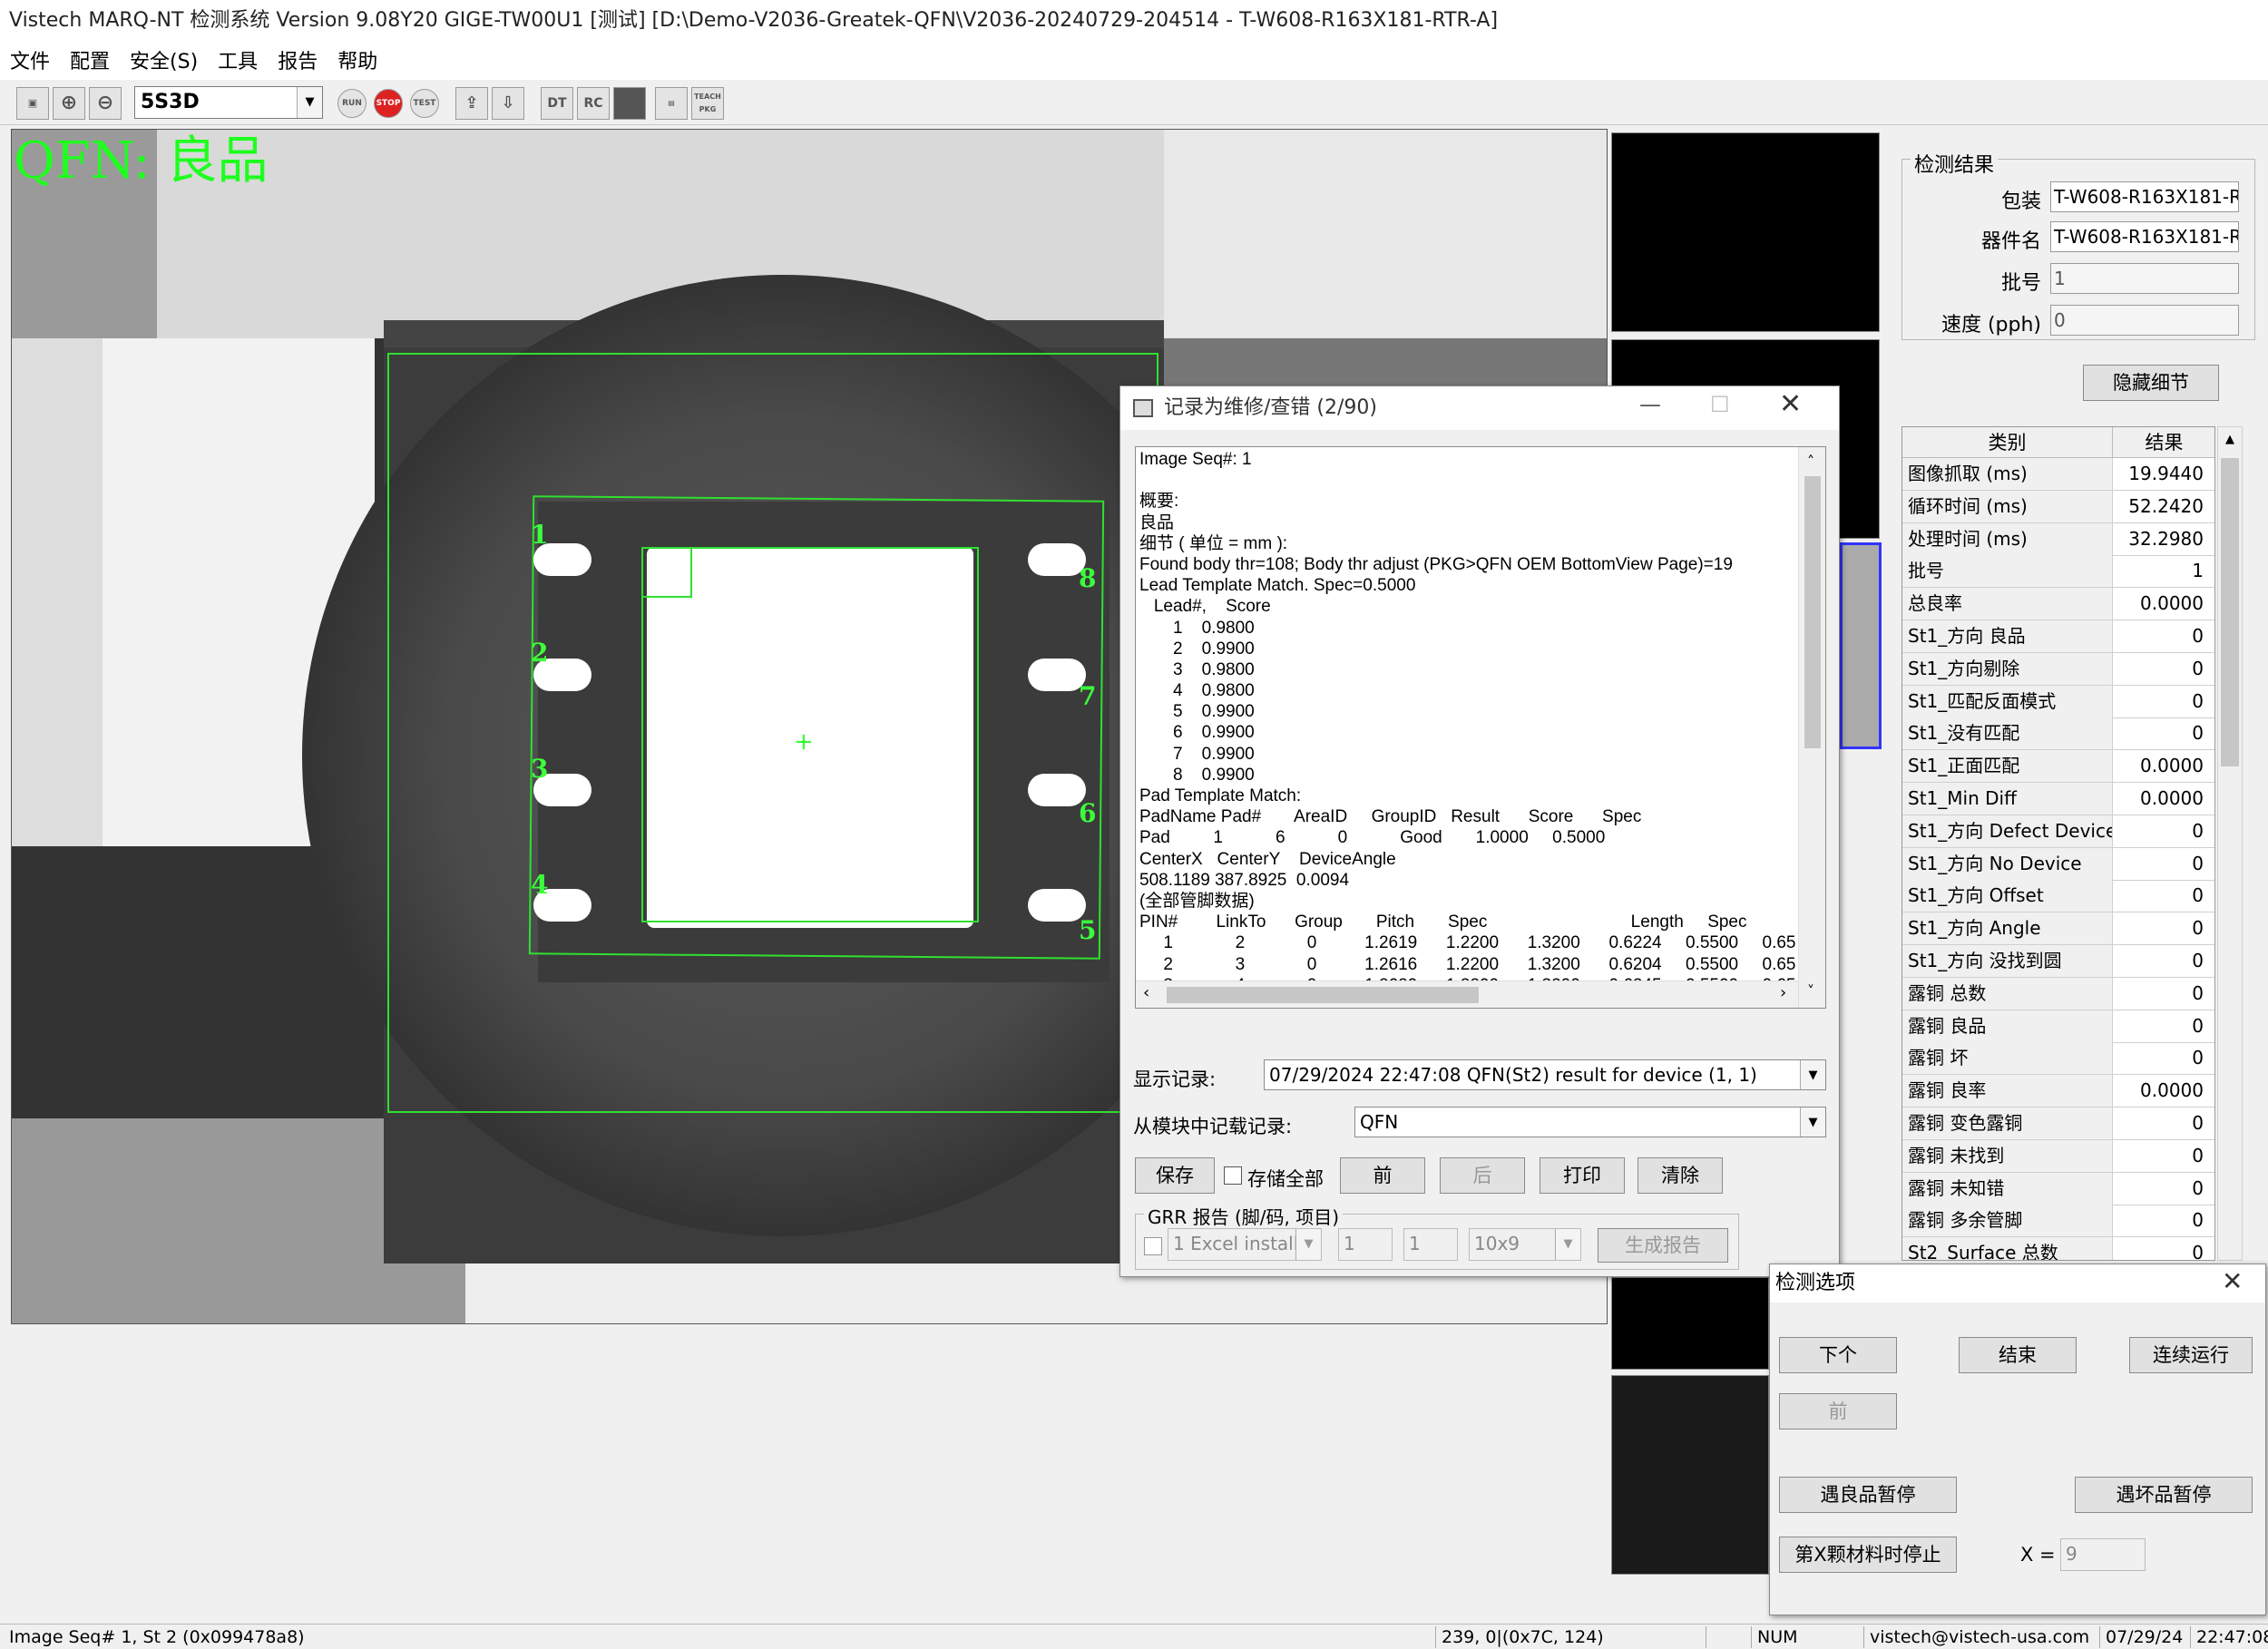 This screenshot has height=1649, width=2268. I want to click on minimize-icon: —, so click(1650, 404).